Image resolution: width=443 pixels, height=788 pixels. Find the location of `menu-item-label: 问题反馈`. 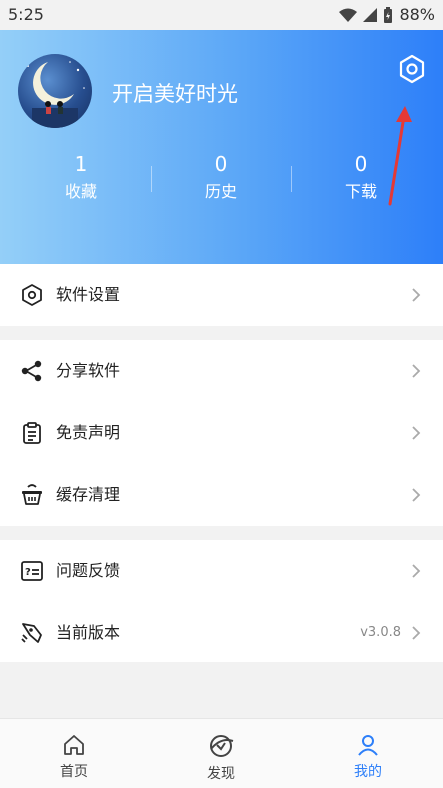

menu-item-label: 问题反馈 is located at coordinates (88, 570).